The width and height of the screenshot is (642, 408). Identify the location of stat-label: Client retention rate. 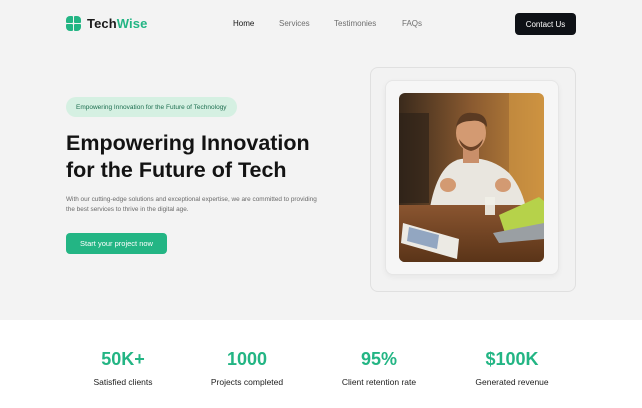
(379, 382).